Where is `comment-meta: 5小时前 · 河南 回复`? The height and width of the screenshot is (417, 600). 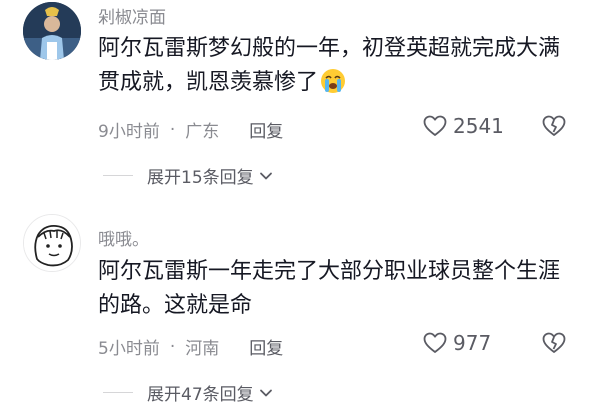 comment-meta: 5小时前 · 河南 回复 is located at coordinates (190, 347).